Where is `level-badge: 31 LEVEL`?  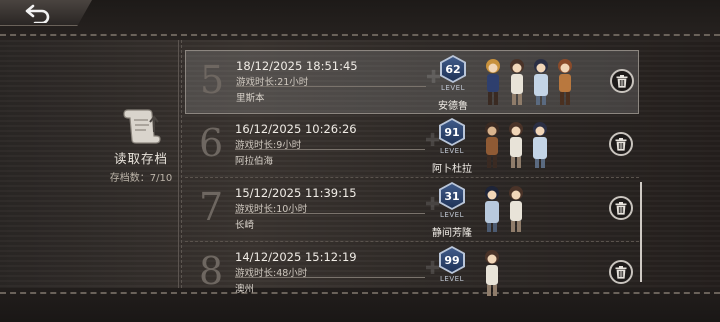 level-badge: 31 LEVEL is located at coordinates (452, 200).